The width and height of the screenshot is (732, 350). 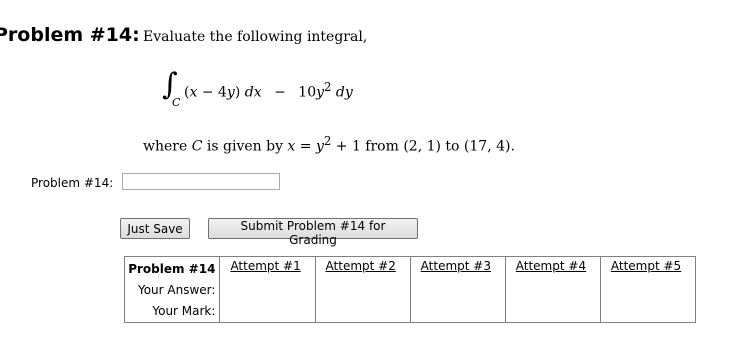 What do you see at coordinates (212, 92) in the screenshot?
I see `term-minus-4: − 4` at bounding box center [212, 92].